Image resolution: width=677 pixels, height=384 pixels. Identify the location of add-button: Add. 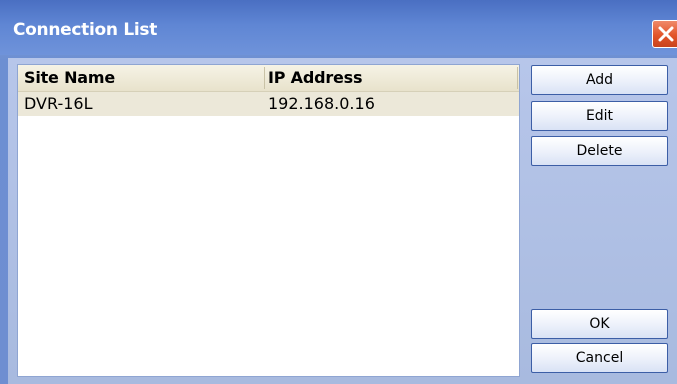
(599, 80).